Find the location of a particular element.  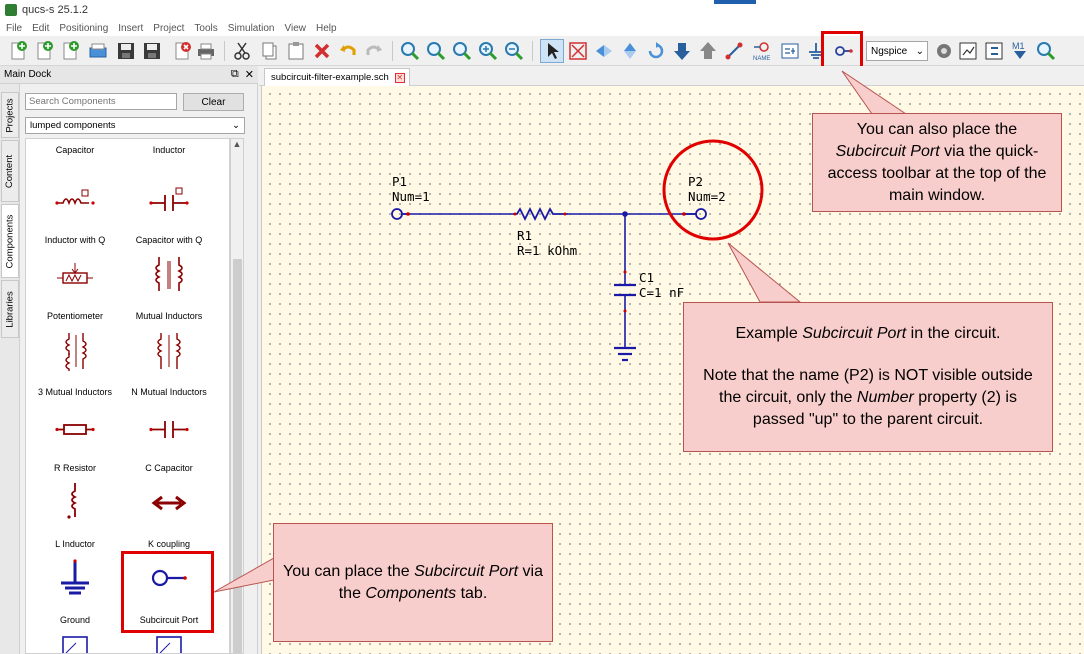

tab-libraries: Libraries is located at coordinates (10, 309).